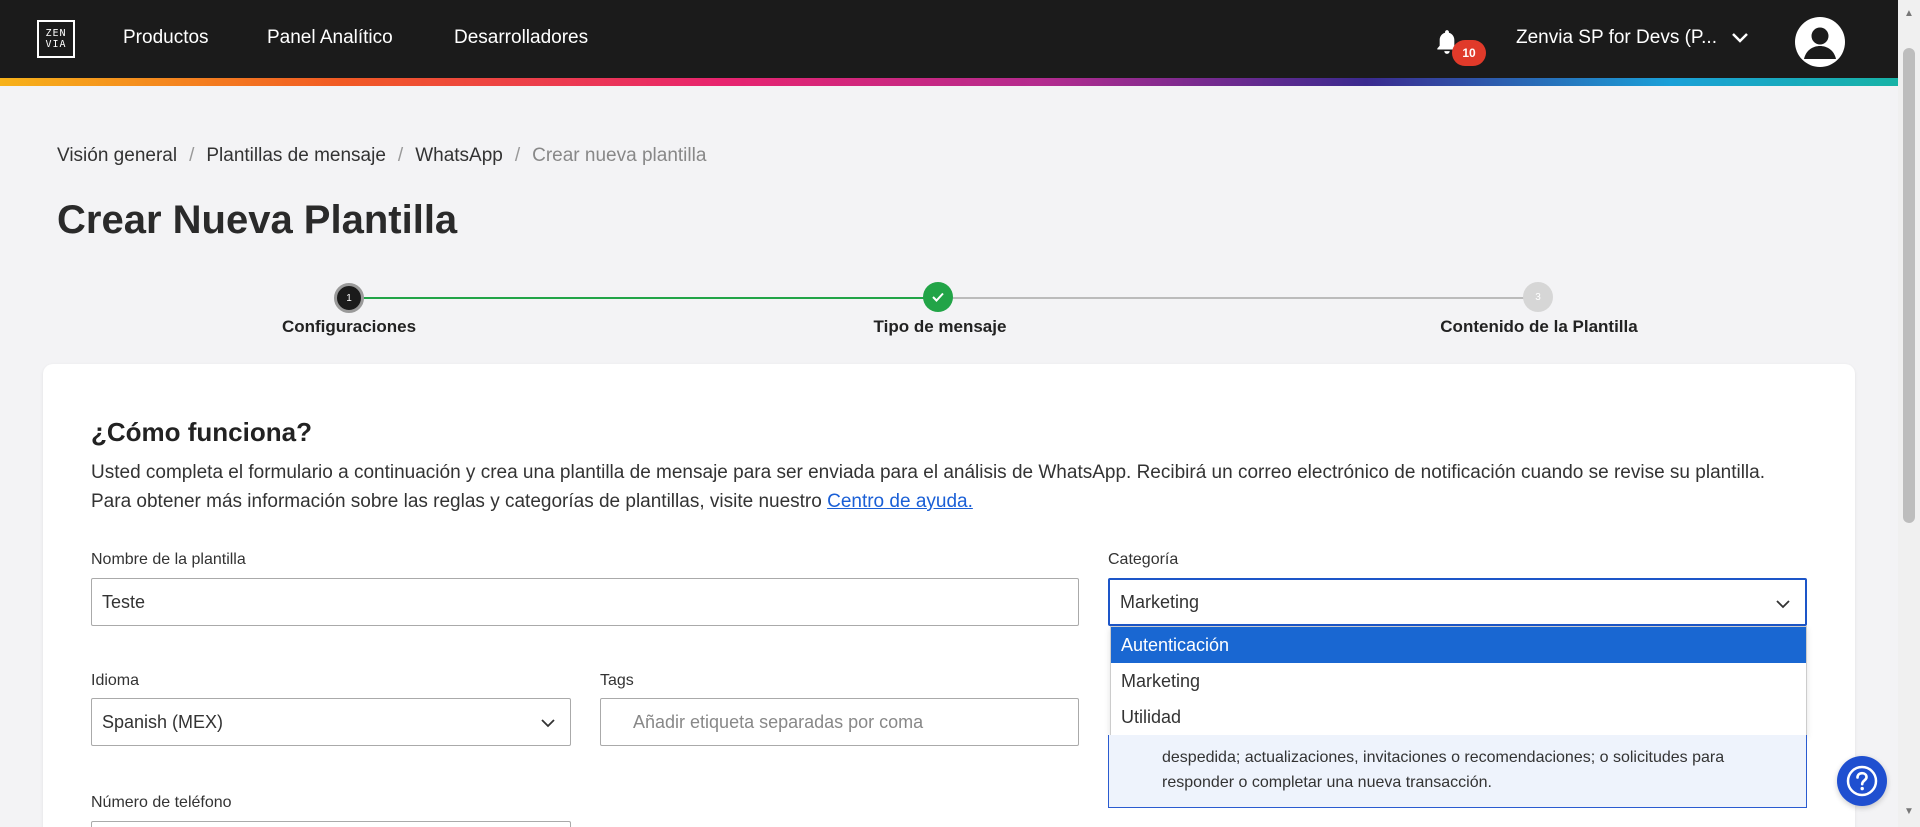 The image size is (1920, 827). What do you see at coordinates (1909, 13) in the screenshot?
I see `scroll-up-arrow-icon: ▲` at bounding box center [1909, 13].